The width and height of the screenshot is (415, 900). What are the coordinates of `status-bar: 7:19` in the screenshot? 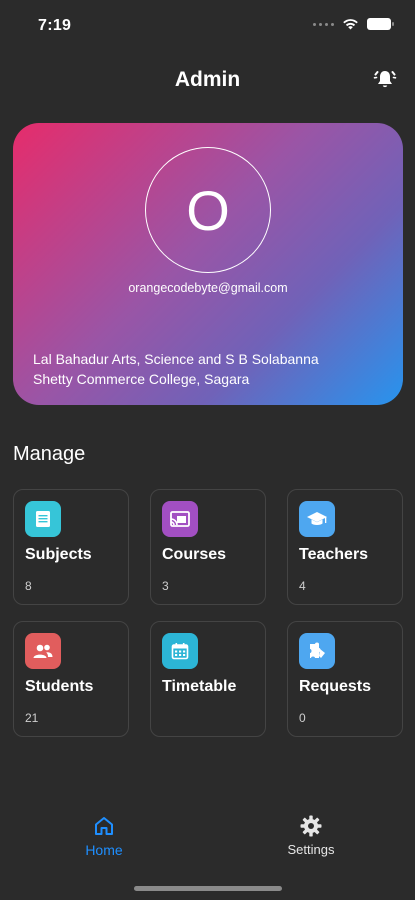 It's located at (207, 28).